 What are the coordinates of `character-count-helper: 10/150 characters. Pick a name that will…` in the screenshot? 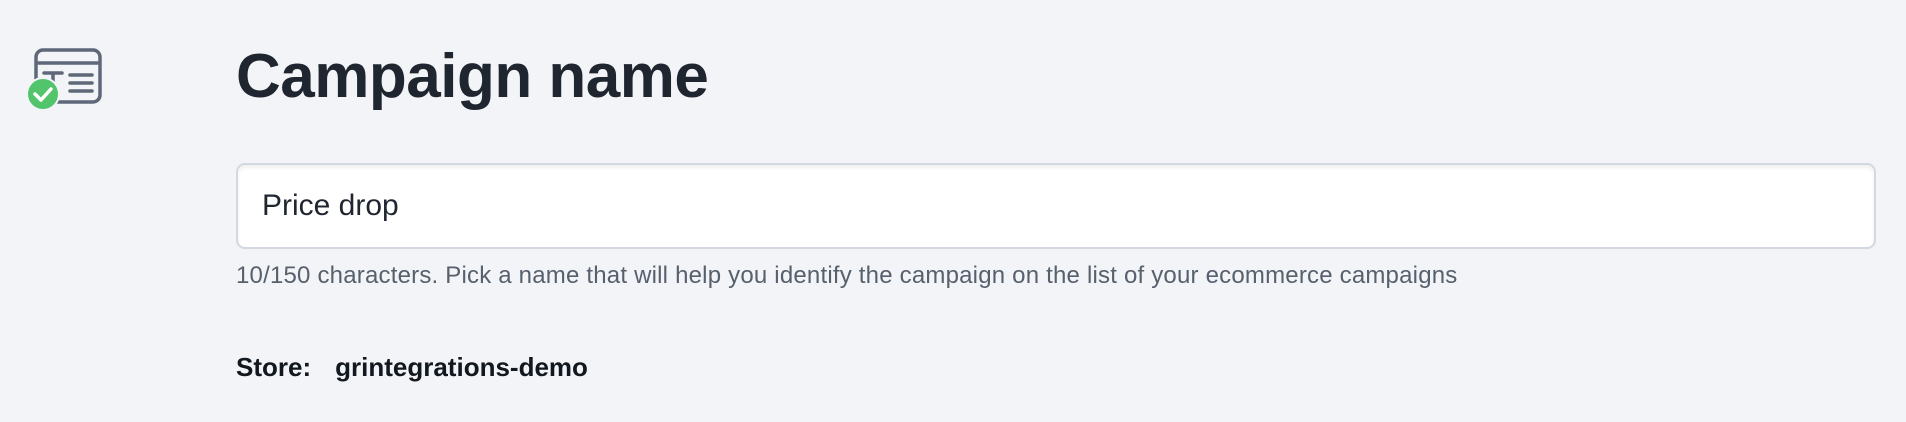 It's located at (847, 275).